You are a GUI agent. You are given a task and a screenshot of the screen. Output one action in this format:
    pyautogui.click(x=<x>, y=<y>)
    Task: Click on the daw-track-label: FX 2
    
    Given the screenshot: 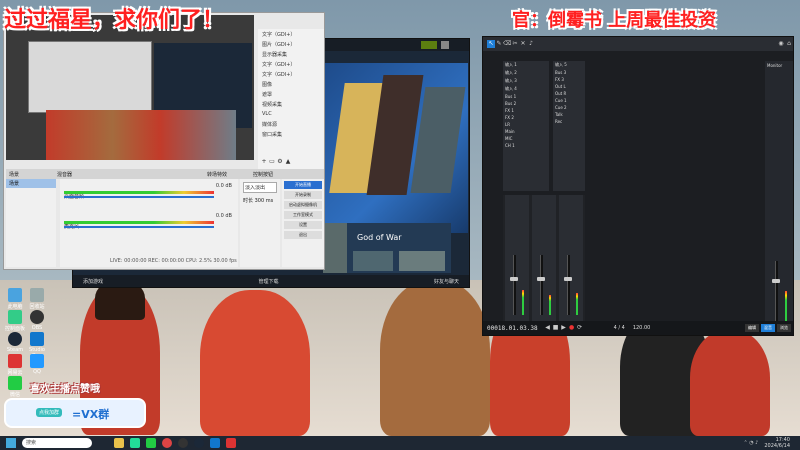 What is the action you would take?
    pyautogui.click(x=526, y=117)
    